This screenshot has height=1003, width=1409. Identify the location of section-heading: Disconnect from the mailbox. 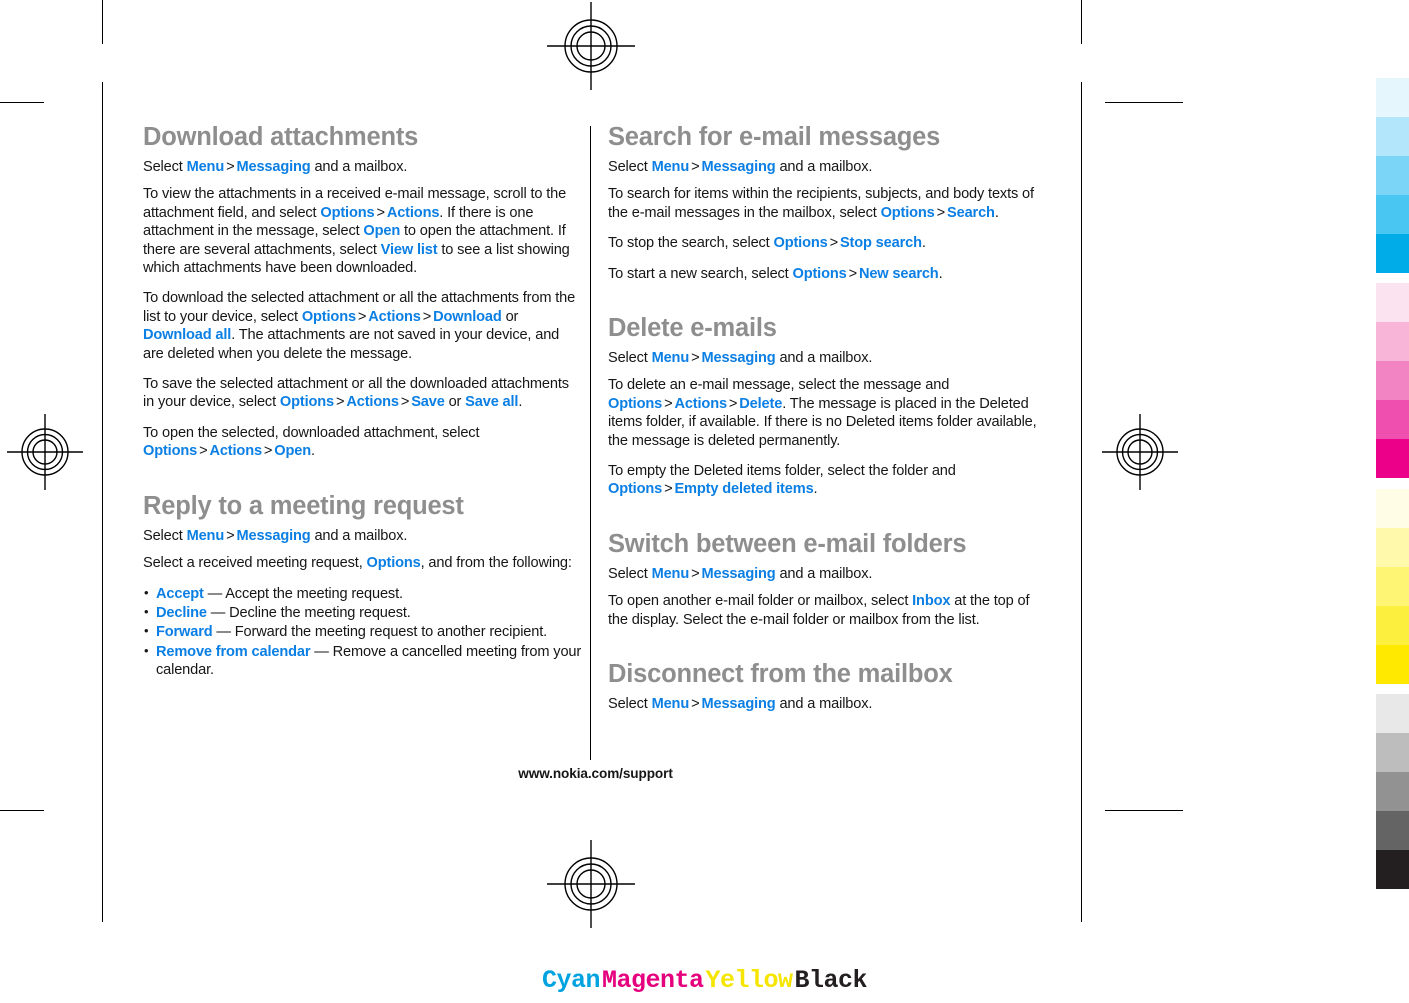
(780, 674).